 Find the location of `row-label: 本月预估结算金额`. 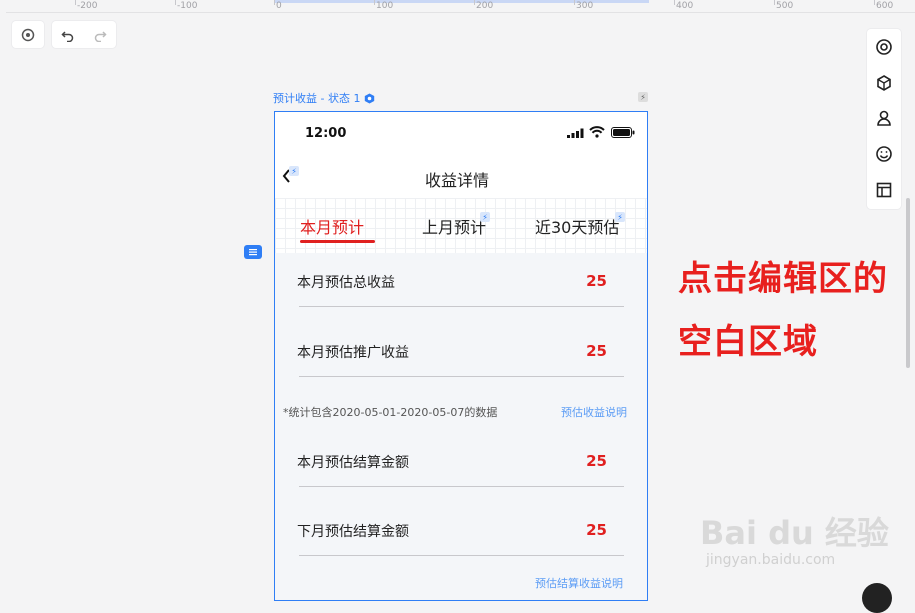

row-label: 本月预估结算金额 is located at coordinates (353, 463).